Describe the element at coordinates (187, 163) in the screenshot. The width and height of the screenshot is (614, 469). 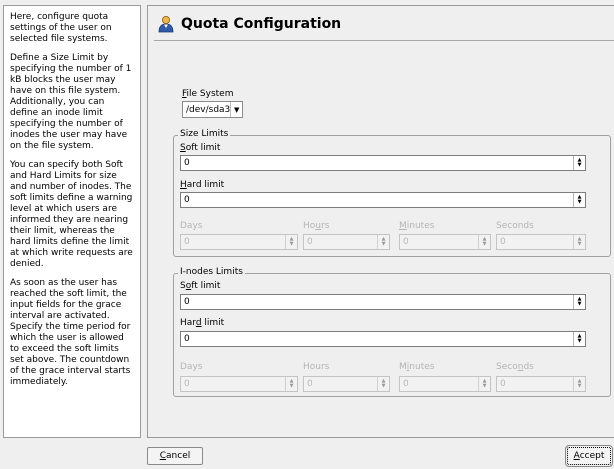
I see `size-soft-limit-value: 0` at that location.